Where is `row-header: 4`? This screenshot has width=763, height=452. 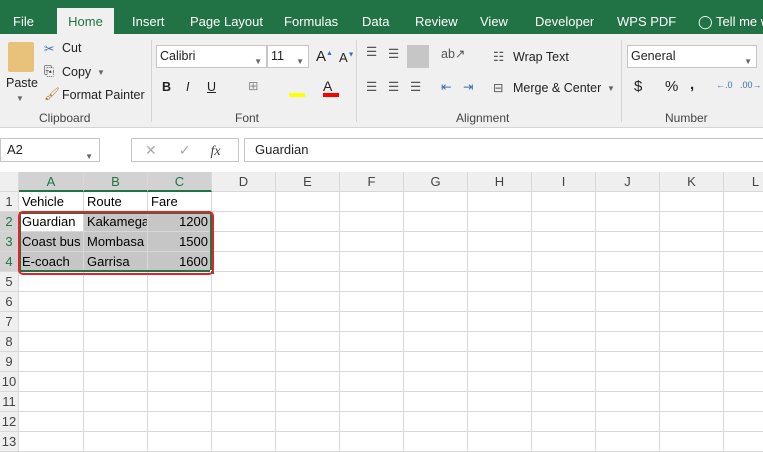 row-header: 4 is located at coordinates (9, 262).